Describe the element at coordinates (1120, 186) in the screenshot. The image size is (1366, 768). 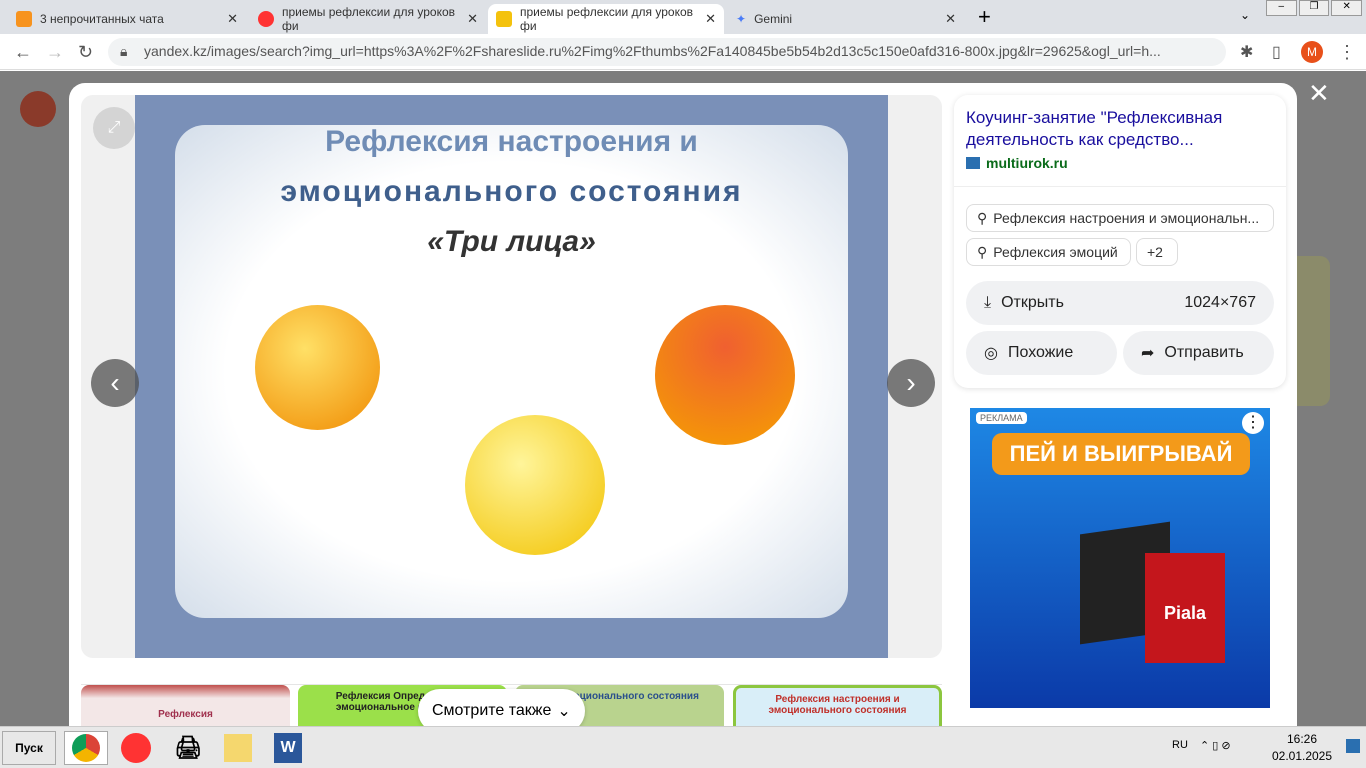
I see `divider` at that location.